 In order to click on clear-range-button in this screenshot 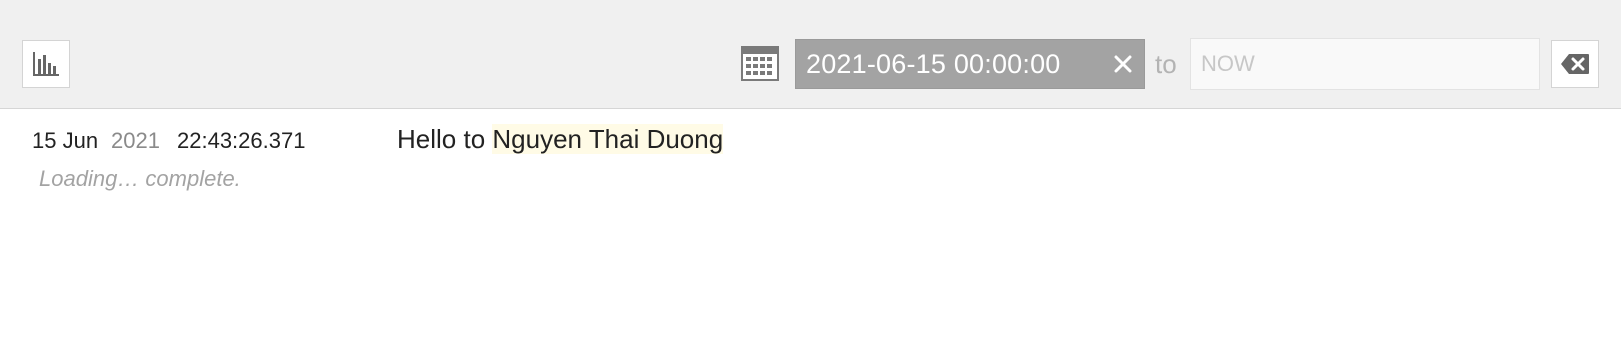, I will do `click(1575, 64)`.